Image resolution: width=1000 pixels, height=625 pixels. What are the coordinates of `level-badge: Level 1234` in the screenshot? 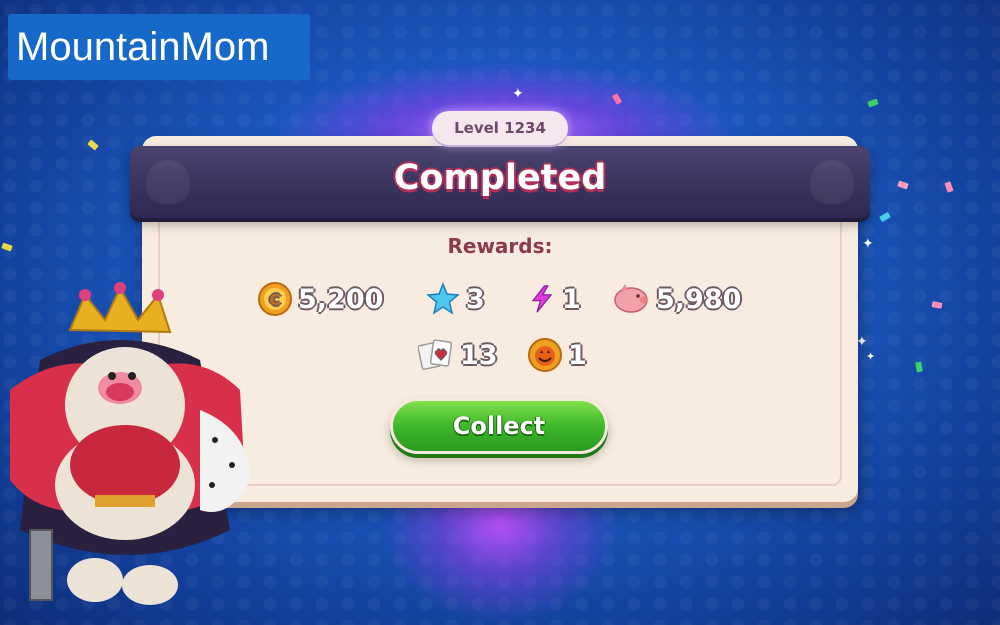 It's located at (500, 128).